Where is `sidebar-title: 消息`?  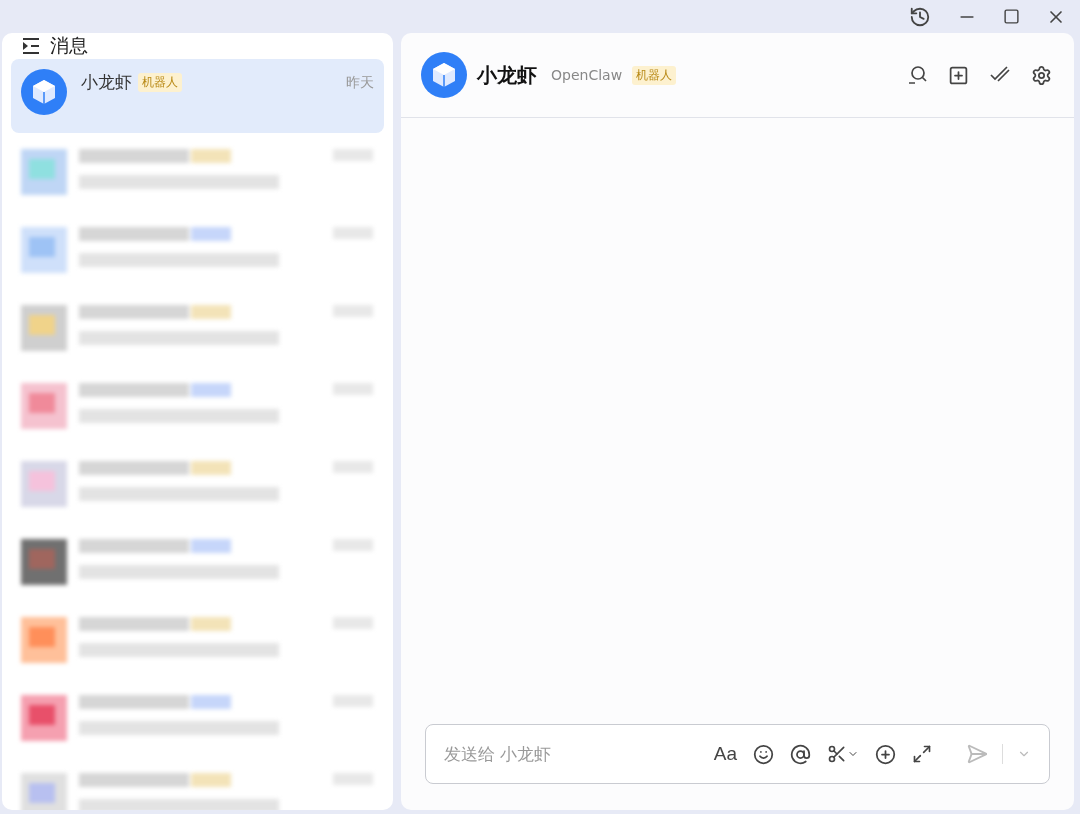 sidebar-title: 消息 is located at coordinates (69, 45).